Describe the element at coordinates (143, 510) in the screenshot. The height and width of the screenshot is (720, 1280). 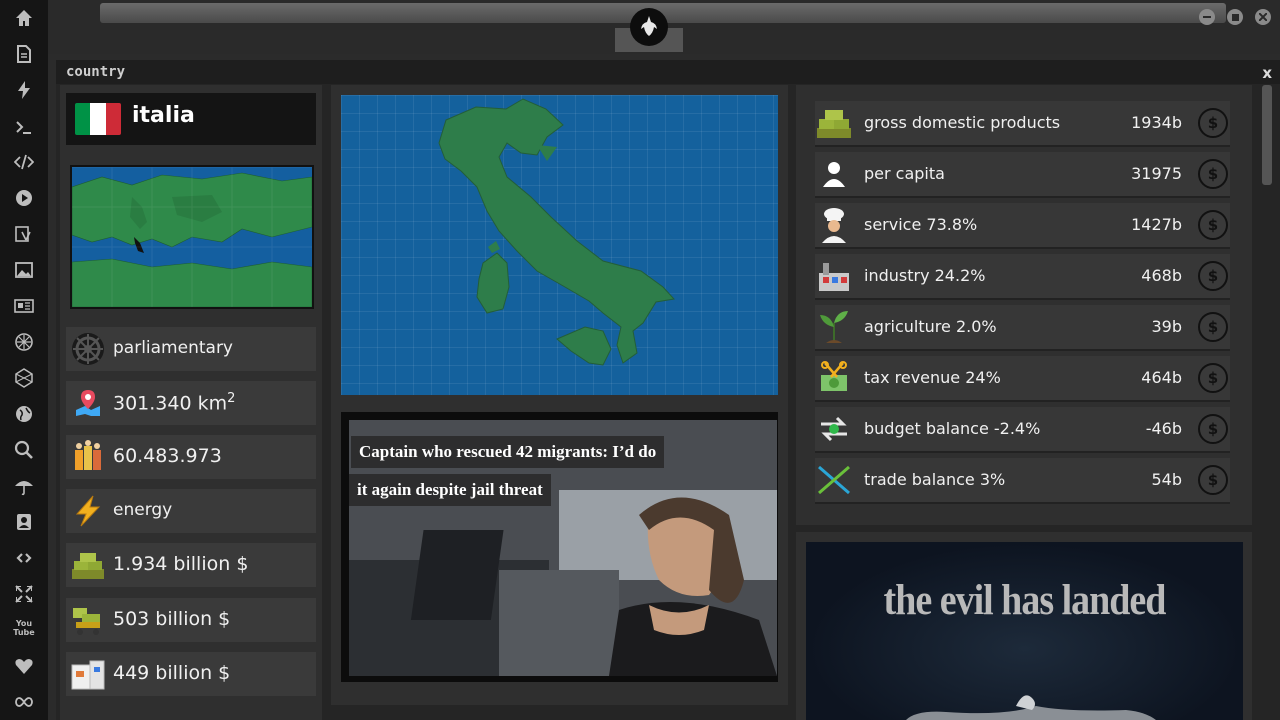
I see `energy-label: energy` at that location.